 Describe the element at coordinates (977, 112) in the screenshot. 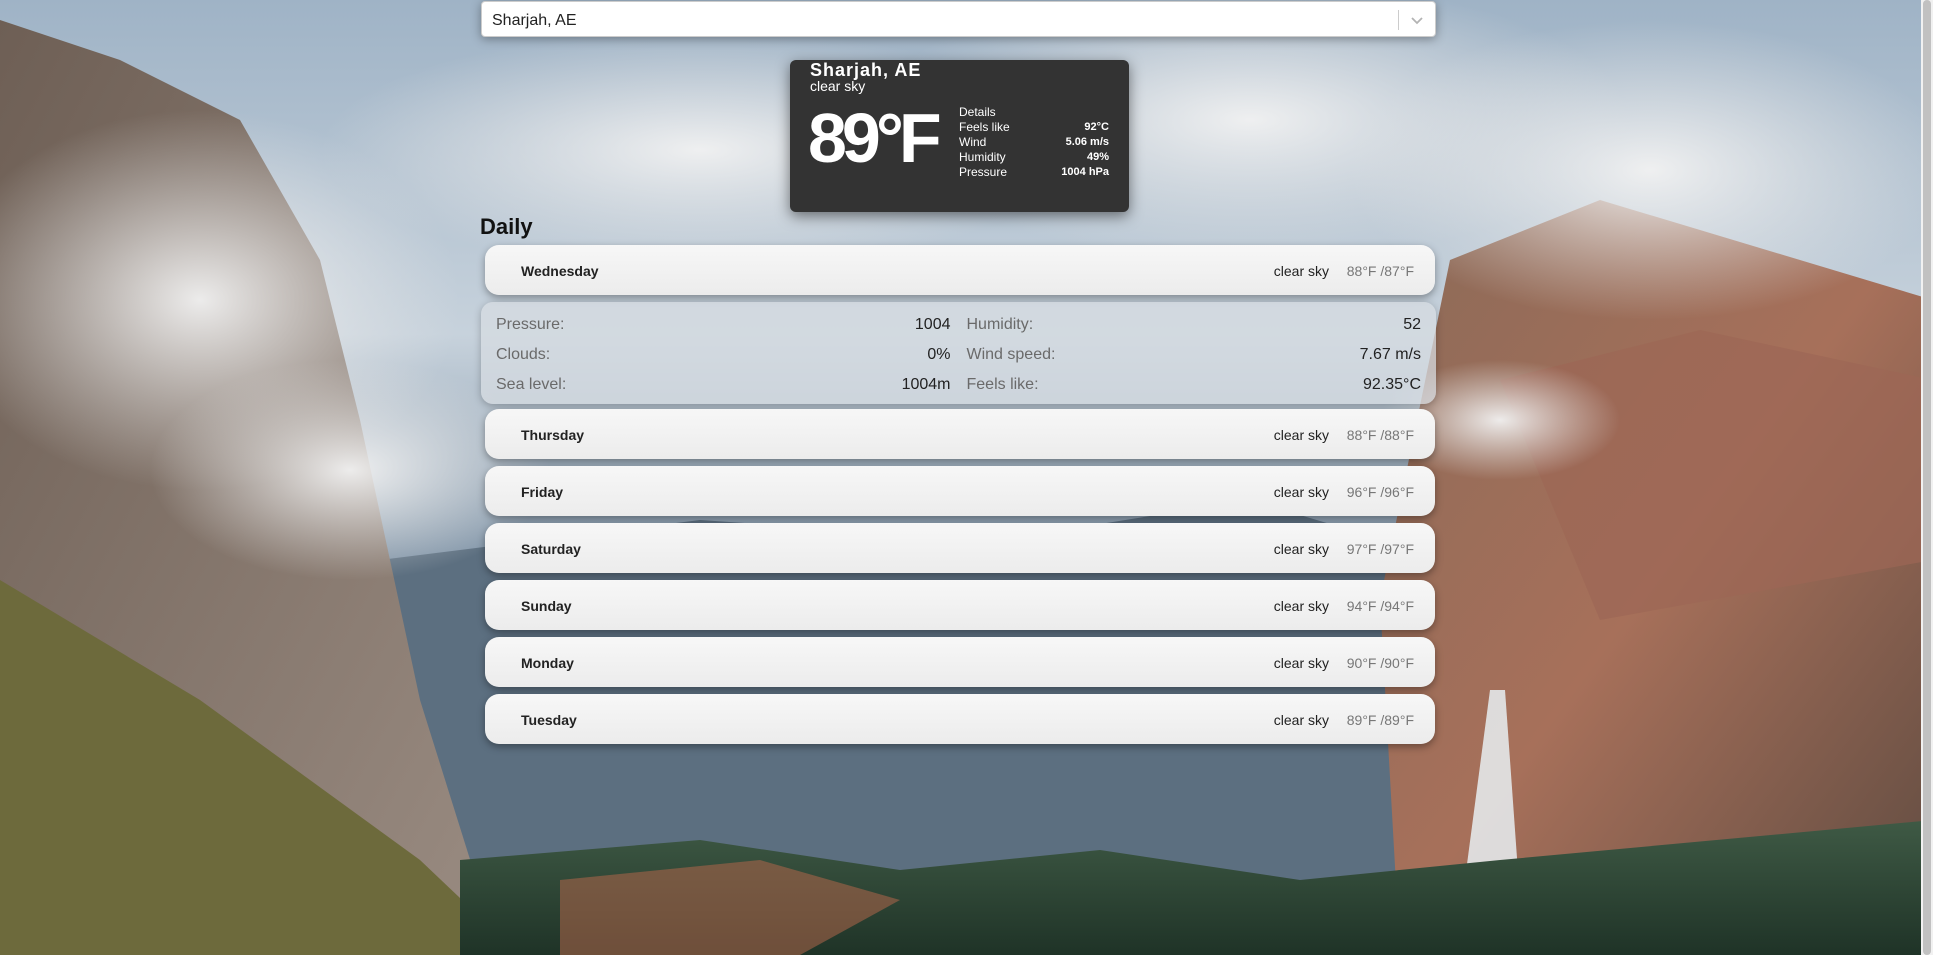

I see `details-heading: Details` at that location.